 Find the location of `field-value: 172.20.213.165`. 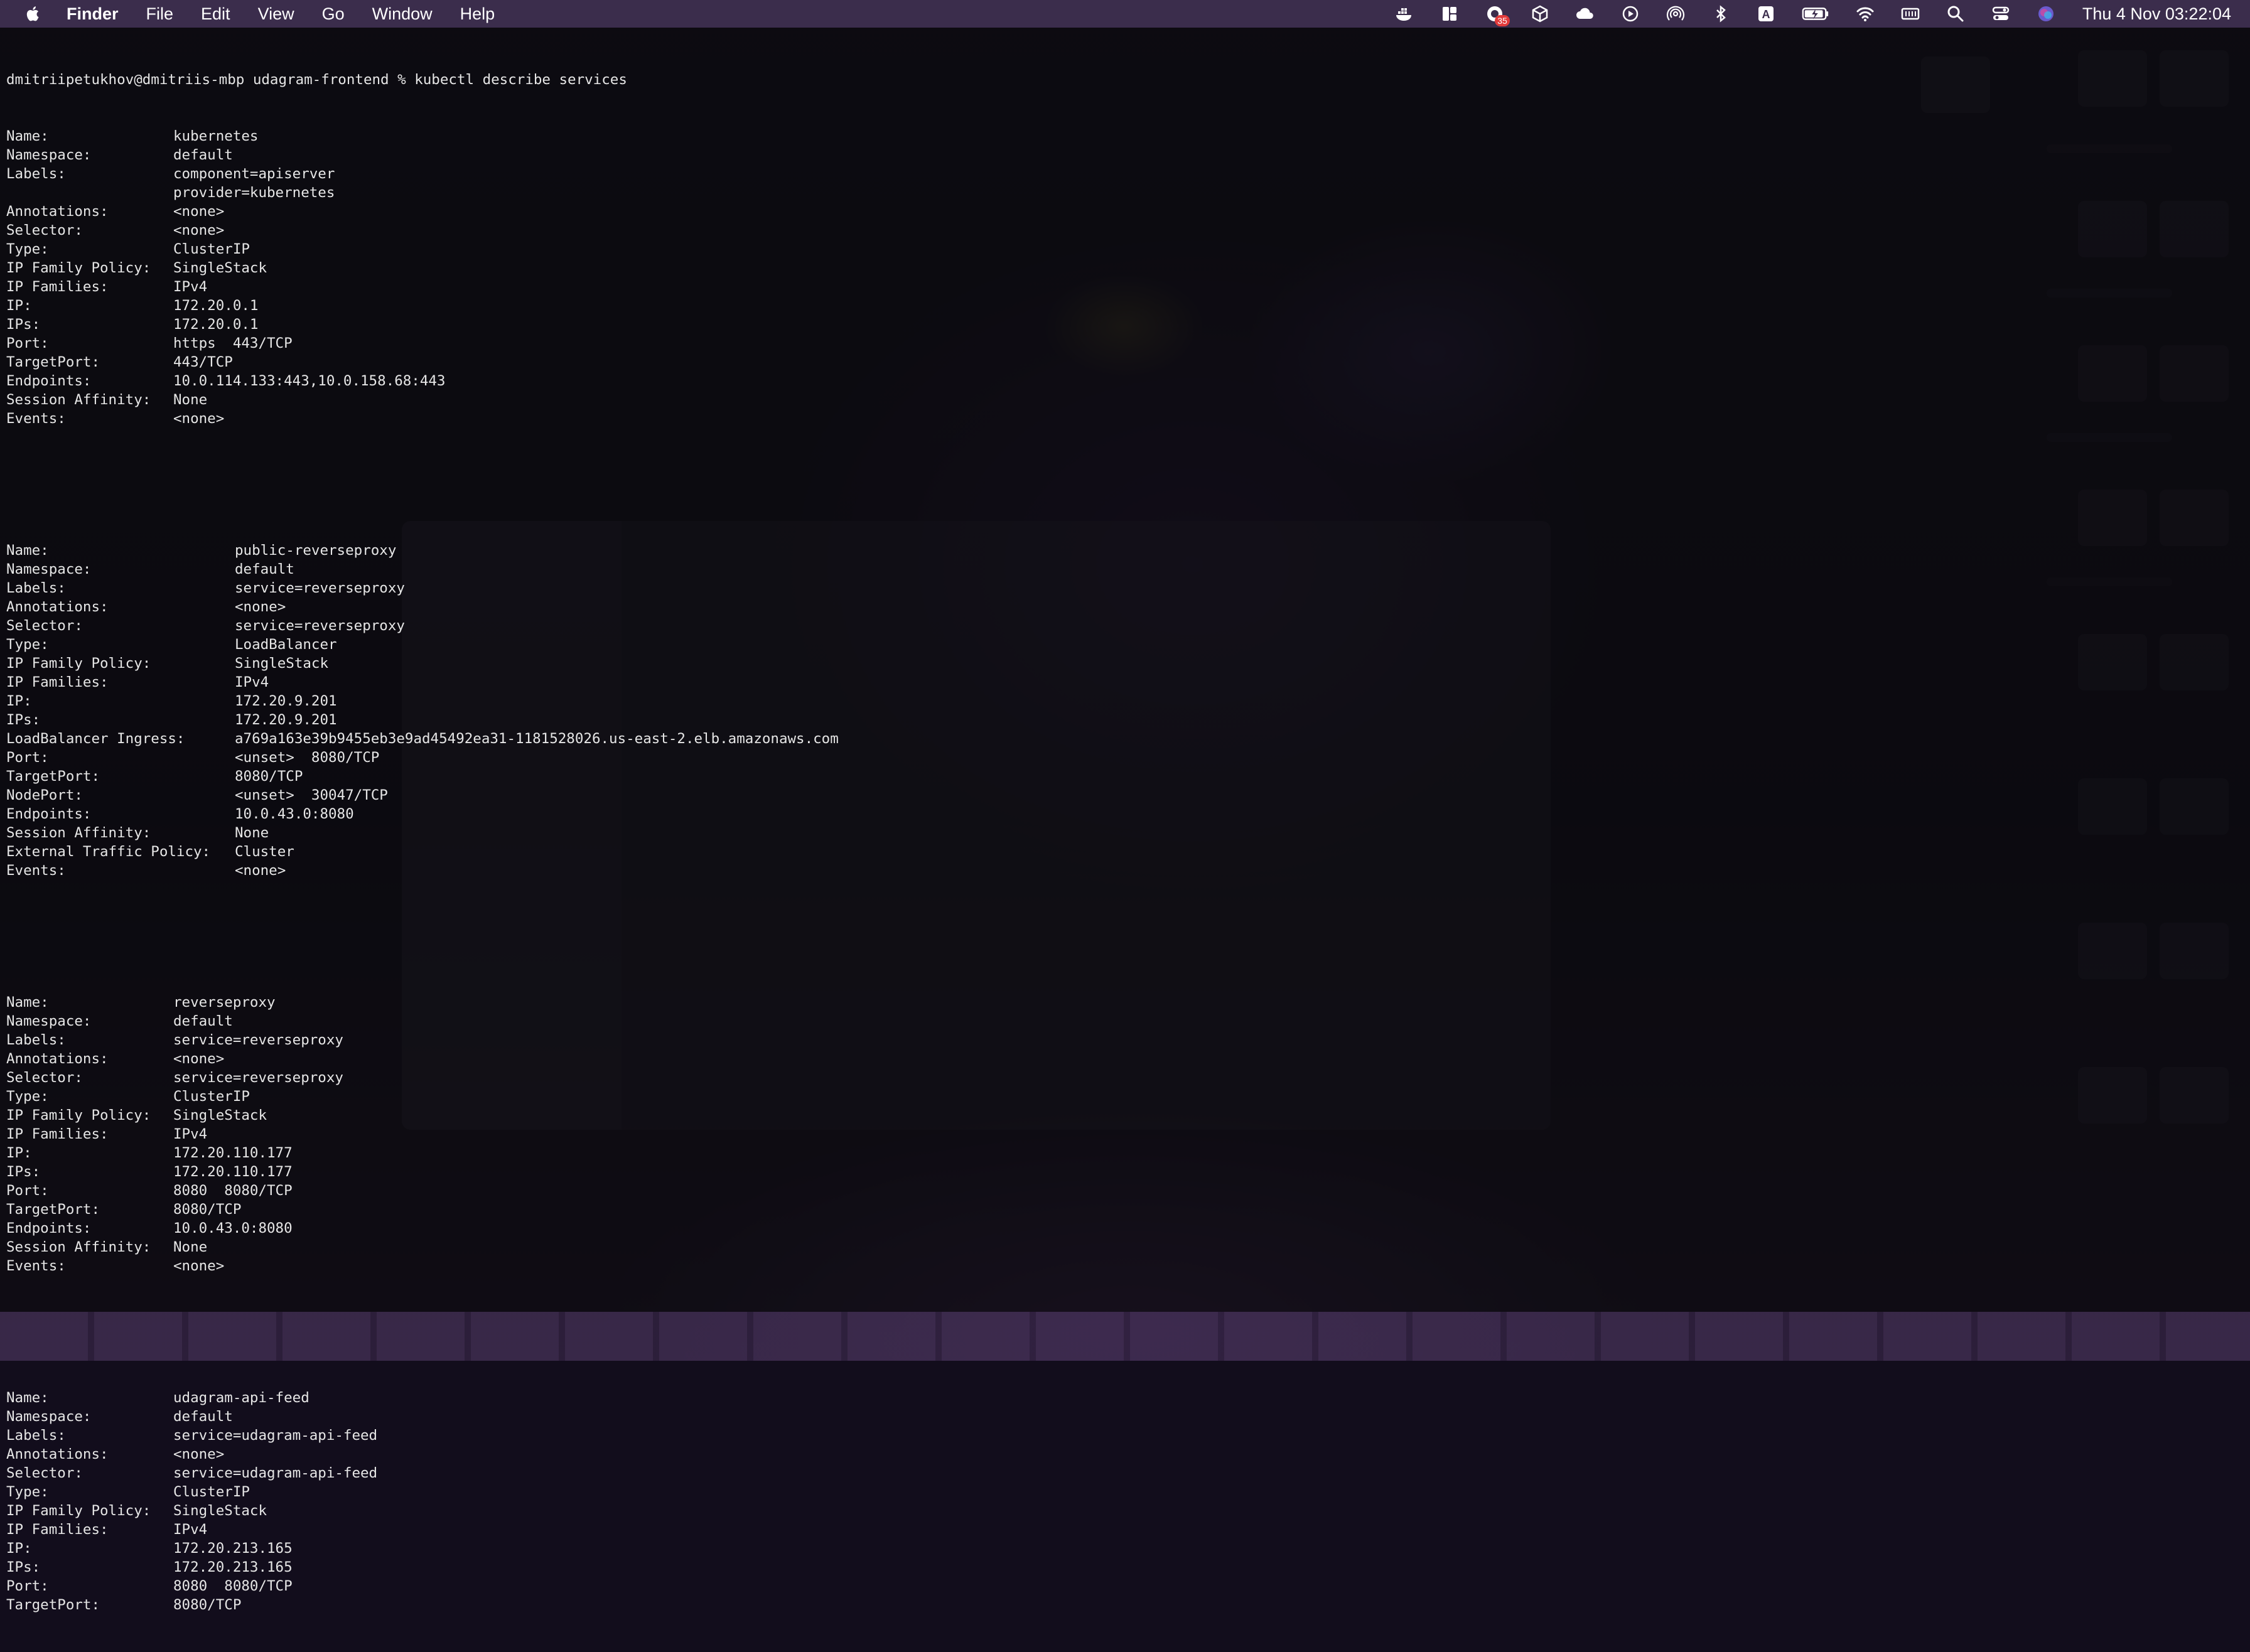

field-value: 172.20.213.165 is located at coordinates (233, 1548).